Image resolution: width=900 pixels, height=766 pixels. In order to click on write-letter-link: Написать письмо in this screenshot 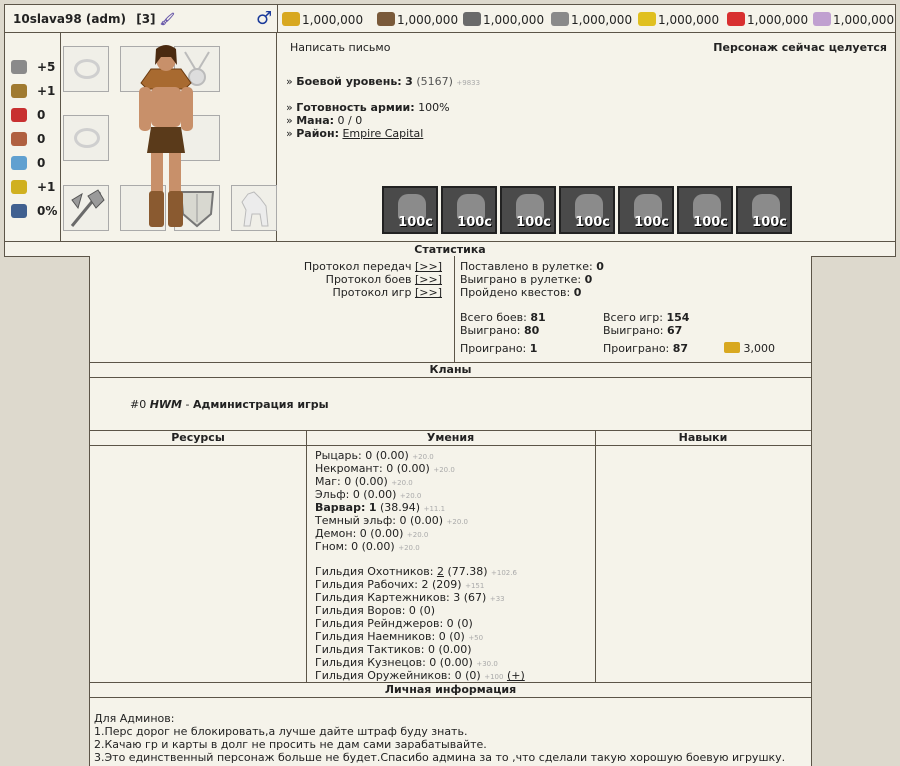, I will do `click(340, 47)`.